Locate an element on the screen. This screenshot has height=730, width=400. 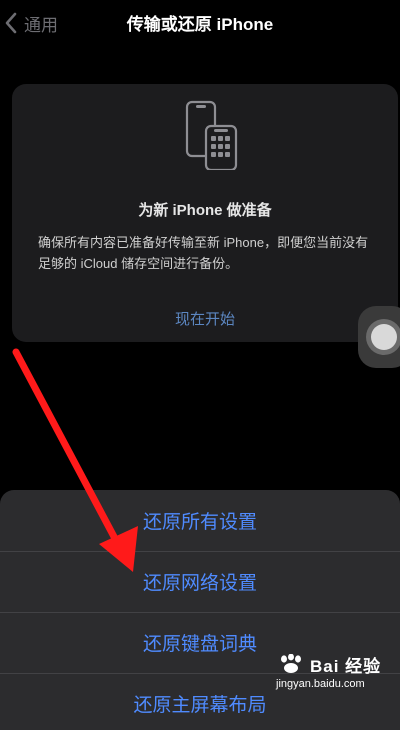
assistive-touch-button is located at coordinates (379, 337).